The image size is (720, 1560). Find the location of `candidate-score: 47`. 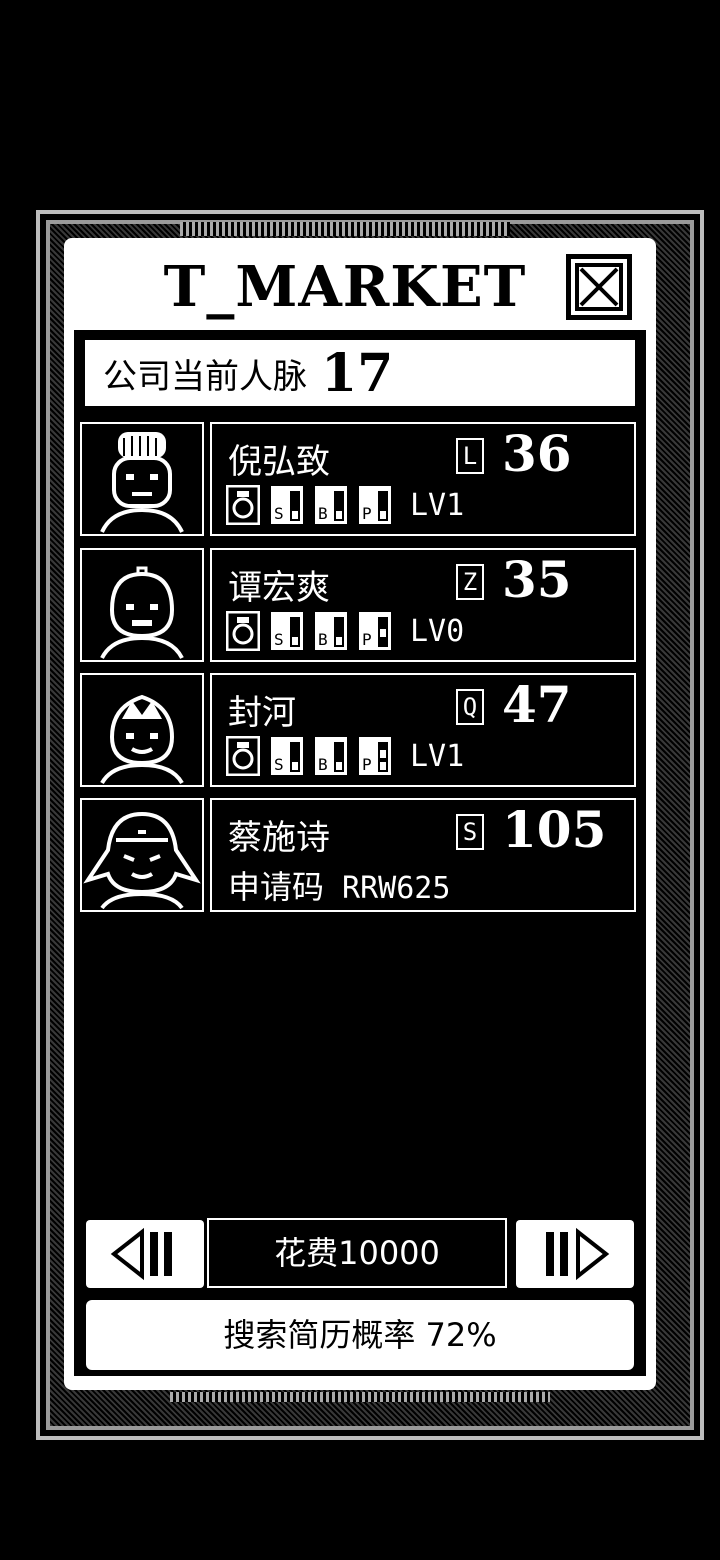

candidate-score: 47 is located at coordinates (537, 704).